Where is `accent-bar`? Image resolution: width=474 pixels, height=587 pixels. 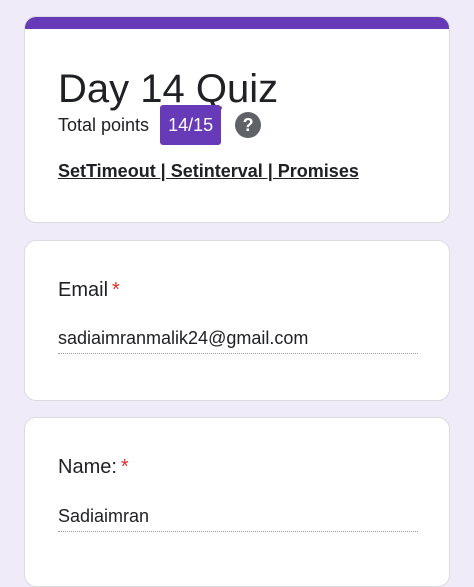 accent-bar is located at coordinates (237, 23).